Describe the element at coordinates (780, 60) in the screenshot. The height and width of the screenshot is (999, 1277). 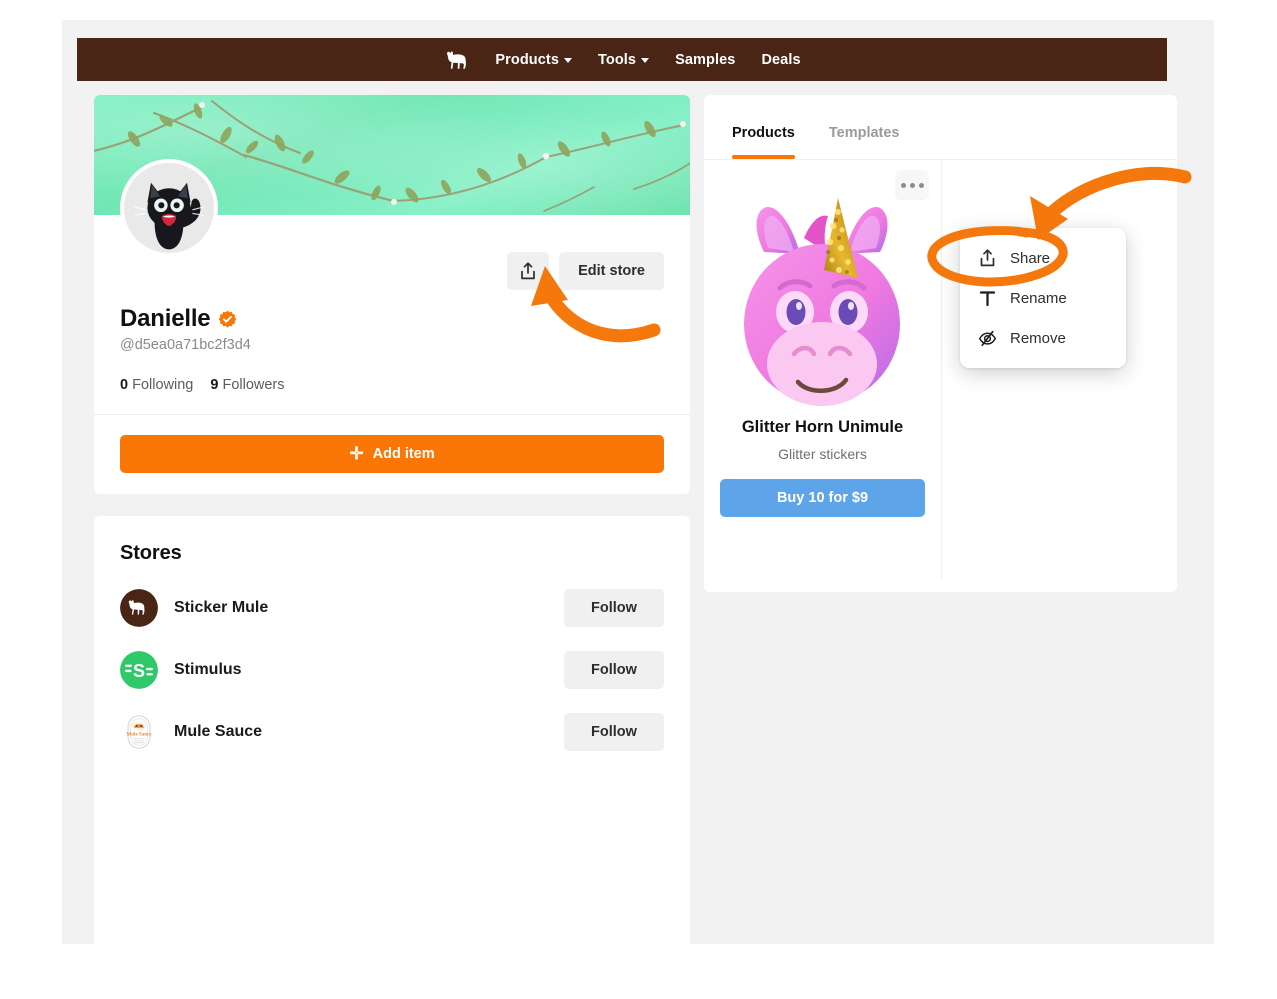
I see `nav-link-deals: Deals` at that location.